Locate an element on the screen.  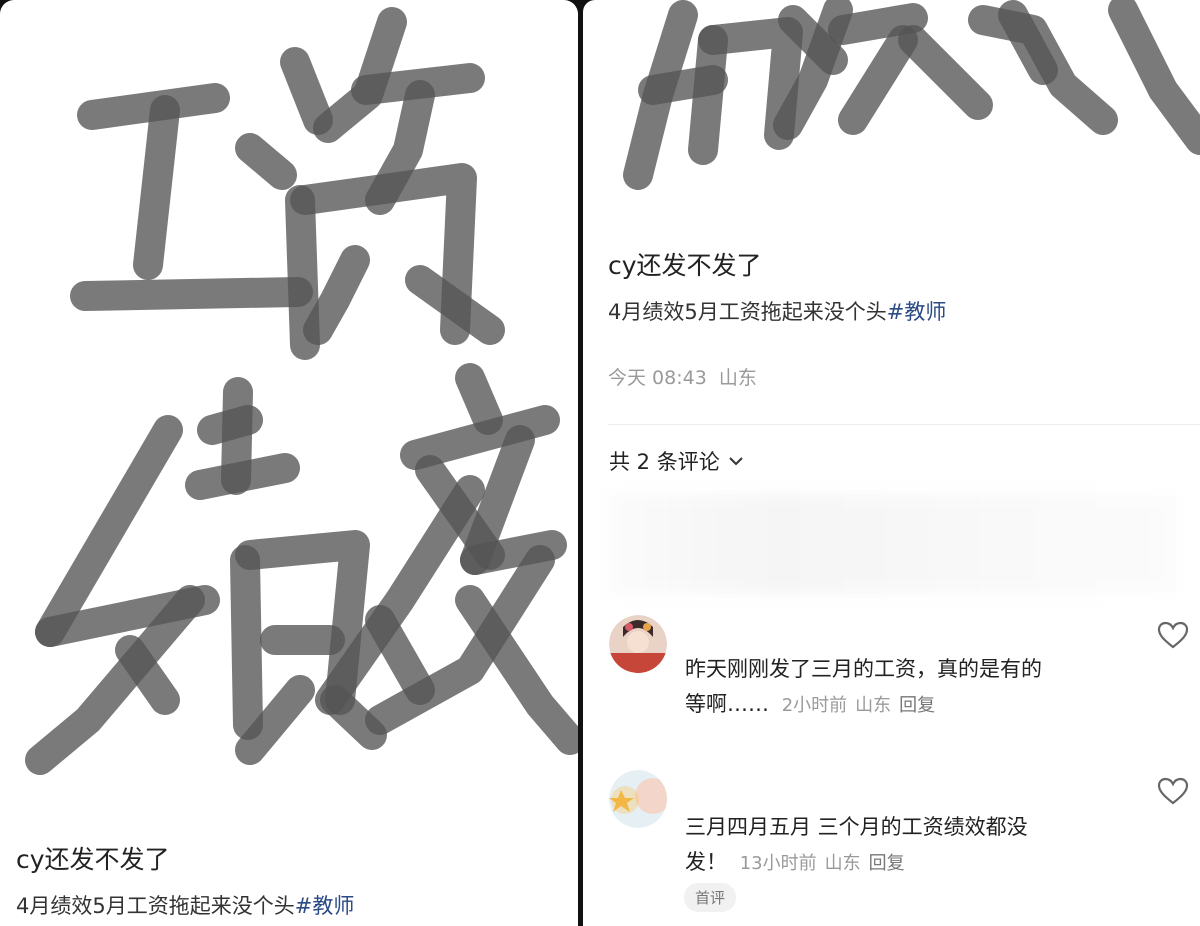
divider is located at coordinates (904, 424).